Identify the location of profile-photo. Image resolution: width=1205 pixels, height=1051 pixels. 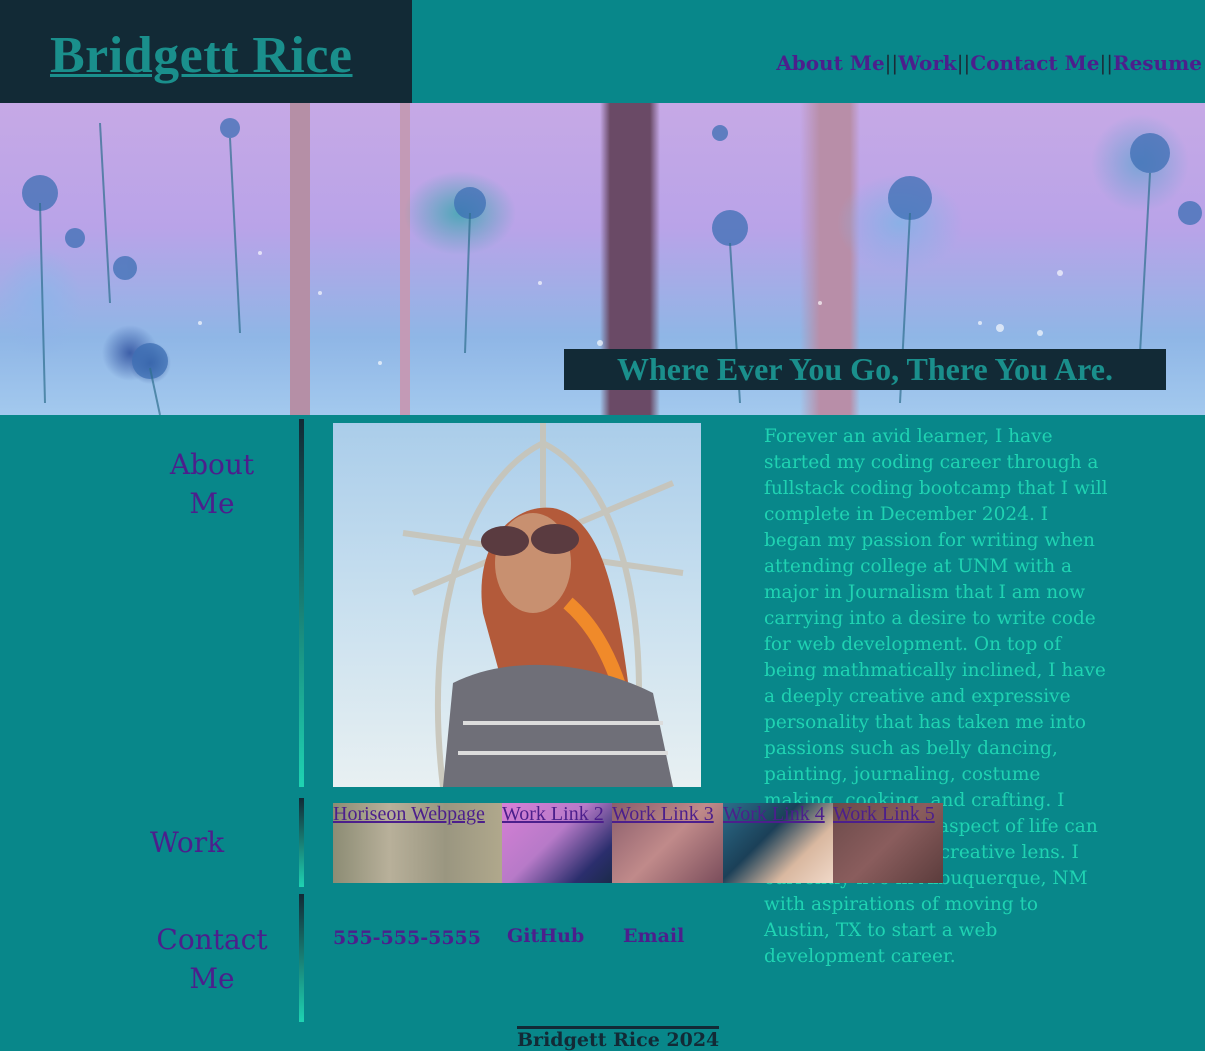
(517, 605).